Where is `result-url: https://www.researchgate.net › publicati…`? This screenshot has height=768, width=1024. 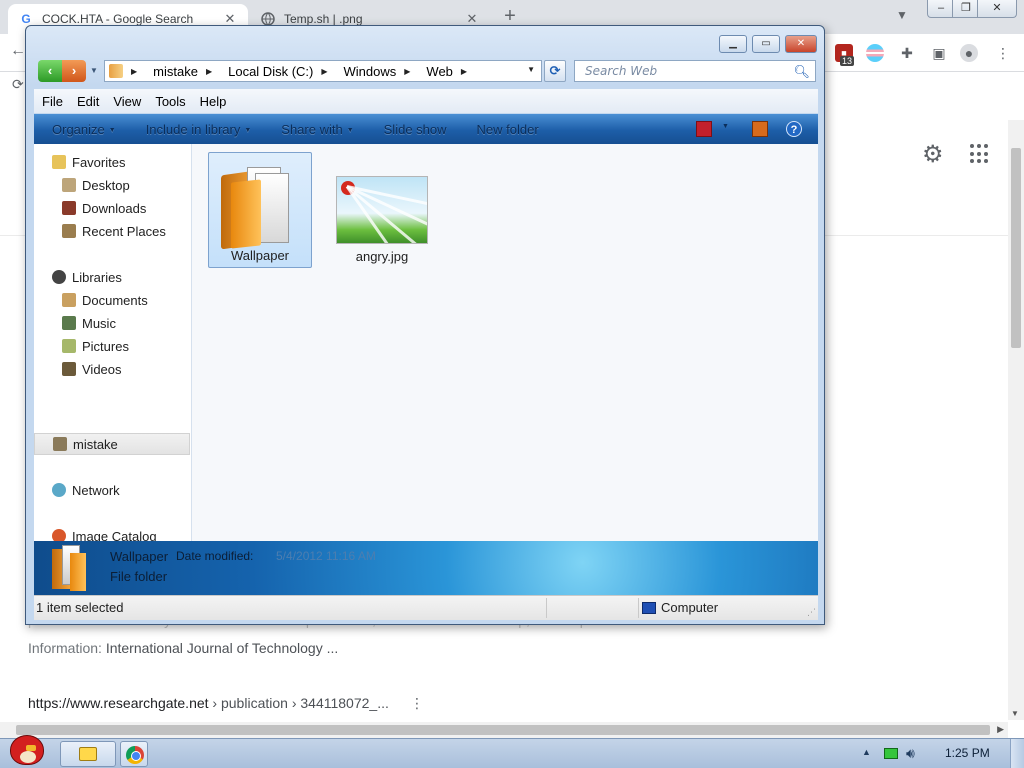 result-url: https://www.researchgate.net › publicati… is located at coordinates (208, 703).